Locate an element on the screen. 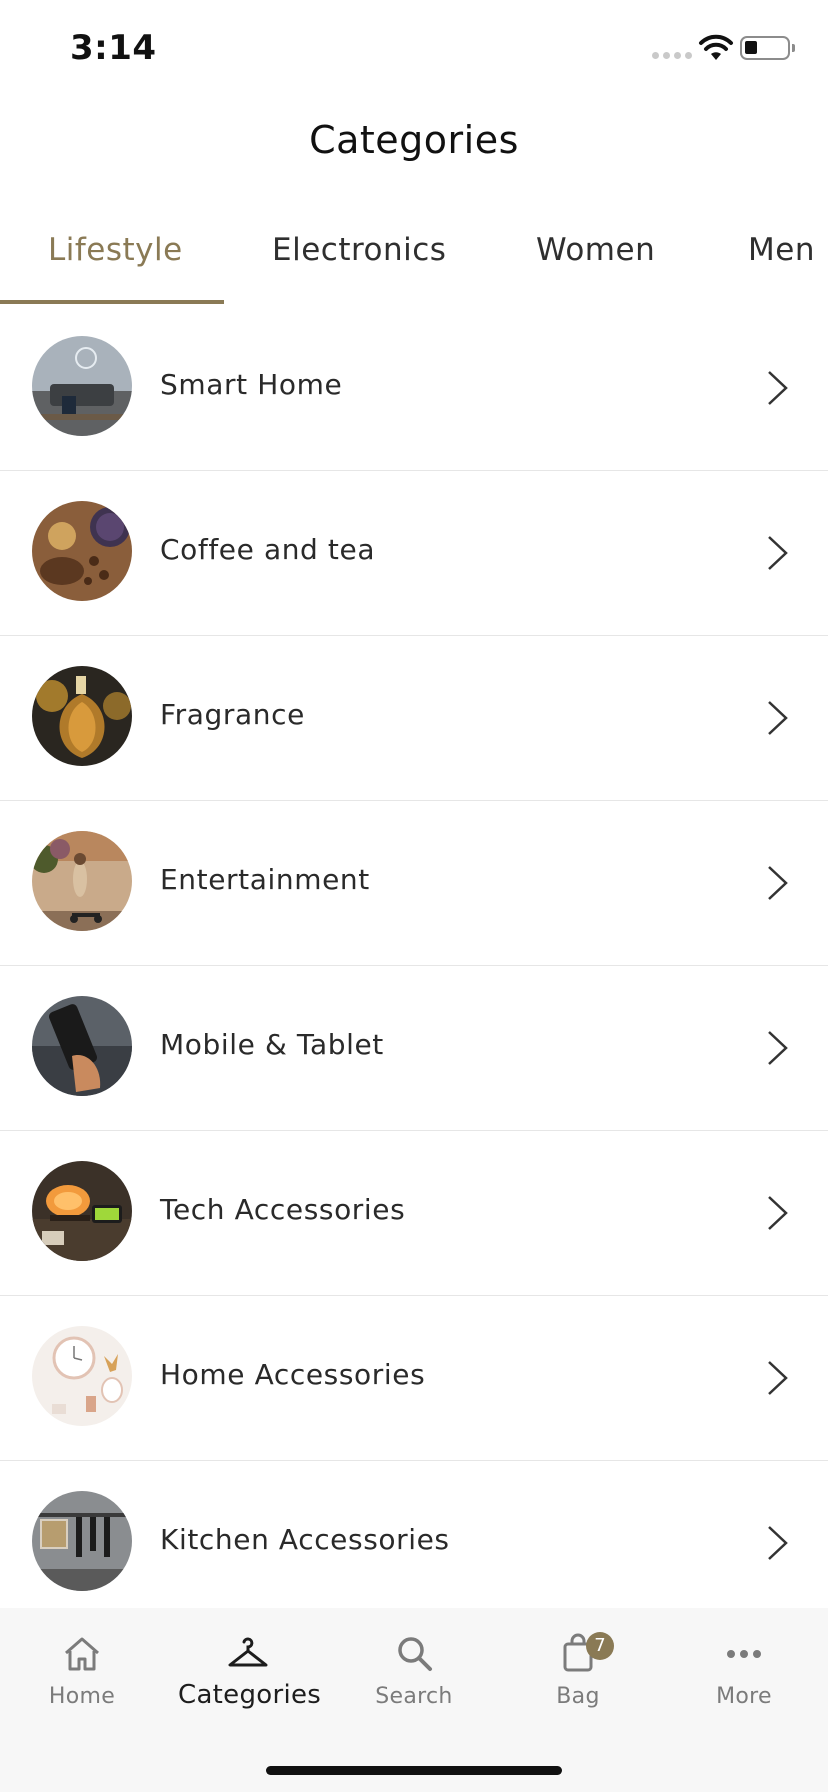 The width and height of the screenshot is (828, 1792). kitchen-accessories-thumbnail is located at coordinates (82, 1541).